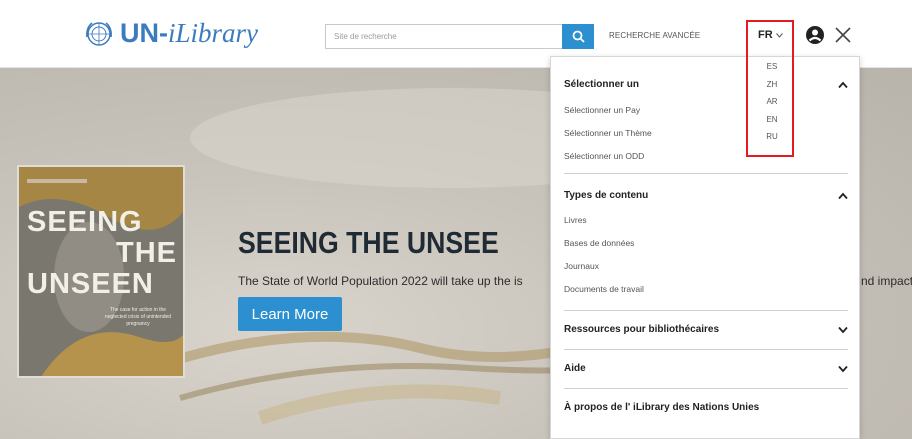 This screenshot has width=912, height=439. Describe the element at coordinates (368, 242) in the screenshot. I see `hero-headline: SEEING THE UNSEE` at that location.